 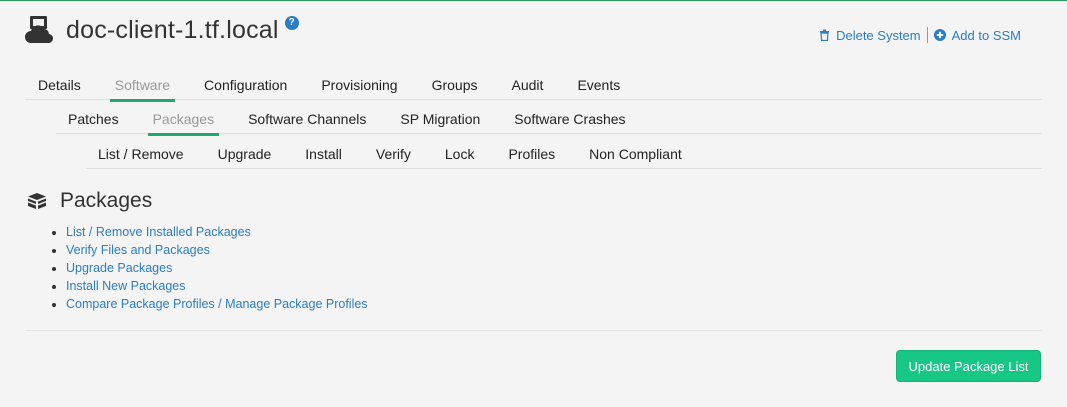 I want to click on tab-software: Software, so click(x=142, y=86).